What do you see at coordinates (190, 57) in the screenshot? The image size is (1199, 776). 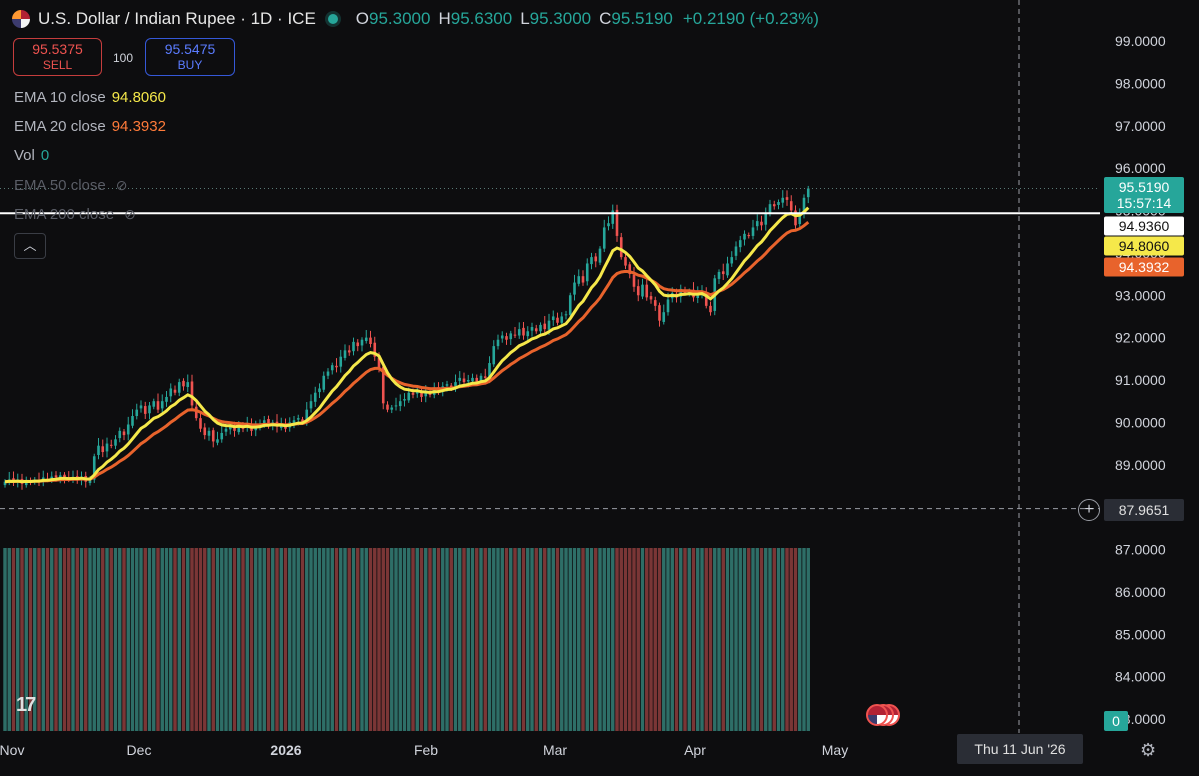 I see `buy-button: 95.5475 BUY` at bounding box center [190, 57].